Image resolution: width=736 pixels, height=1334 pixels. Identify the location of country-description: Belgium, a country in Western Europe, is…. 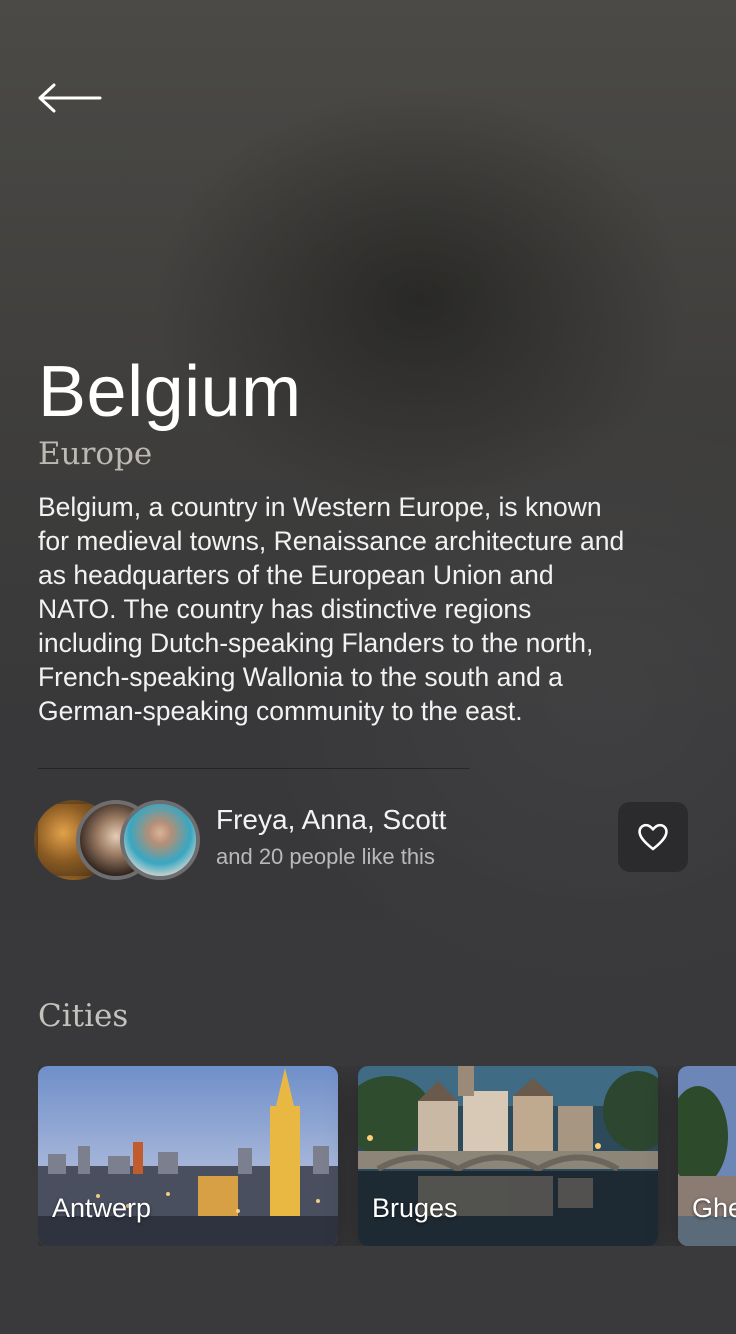
(331, 609).